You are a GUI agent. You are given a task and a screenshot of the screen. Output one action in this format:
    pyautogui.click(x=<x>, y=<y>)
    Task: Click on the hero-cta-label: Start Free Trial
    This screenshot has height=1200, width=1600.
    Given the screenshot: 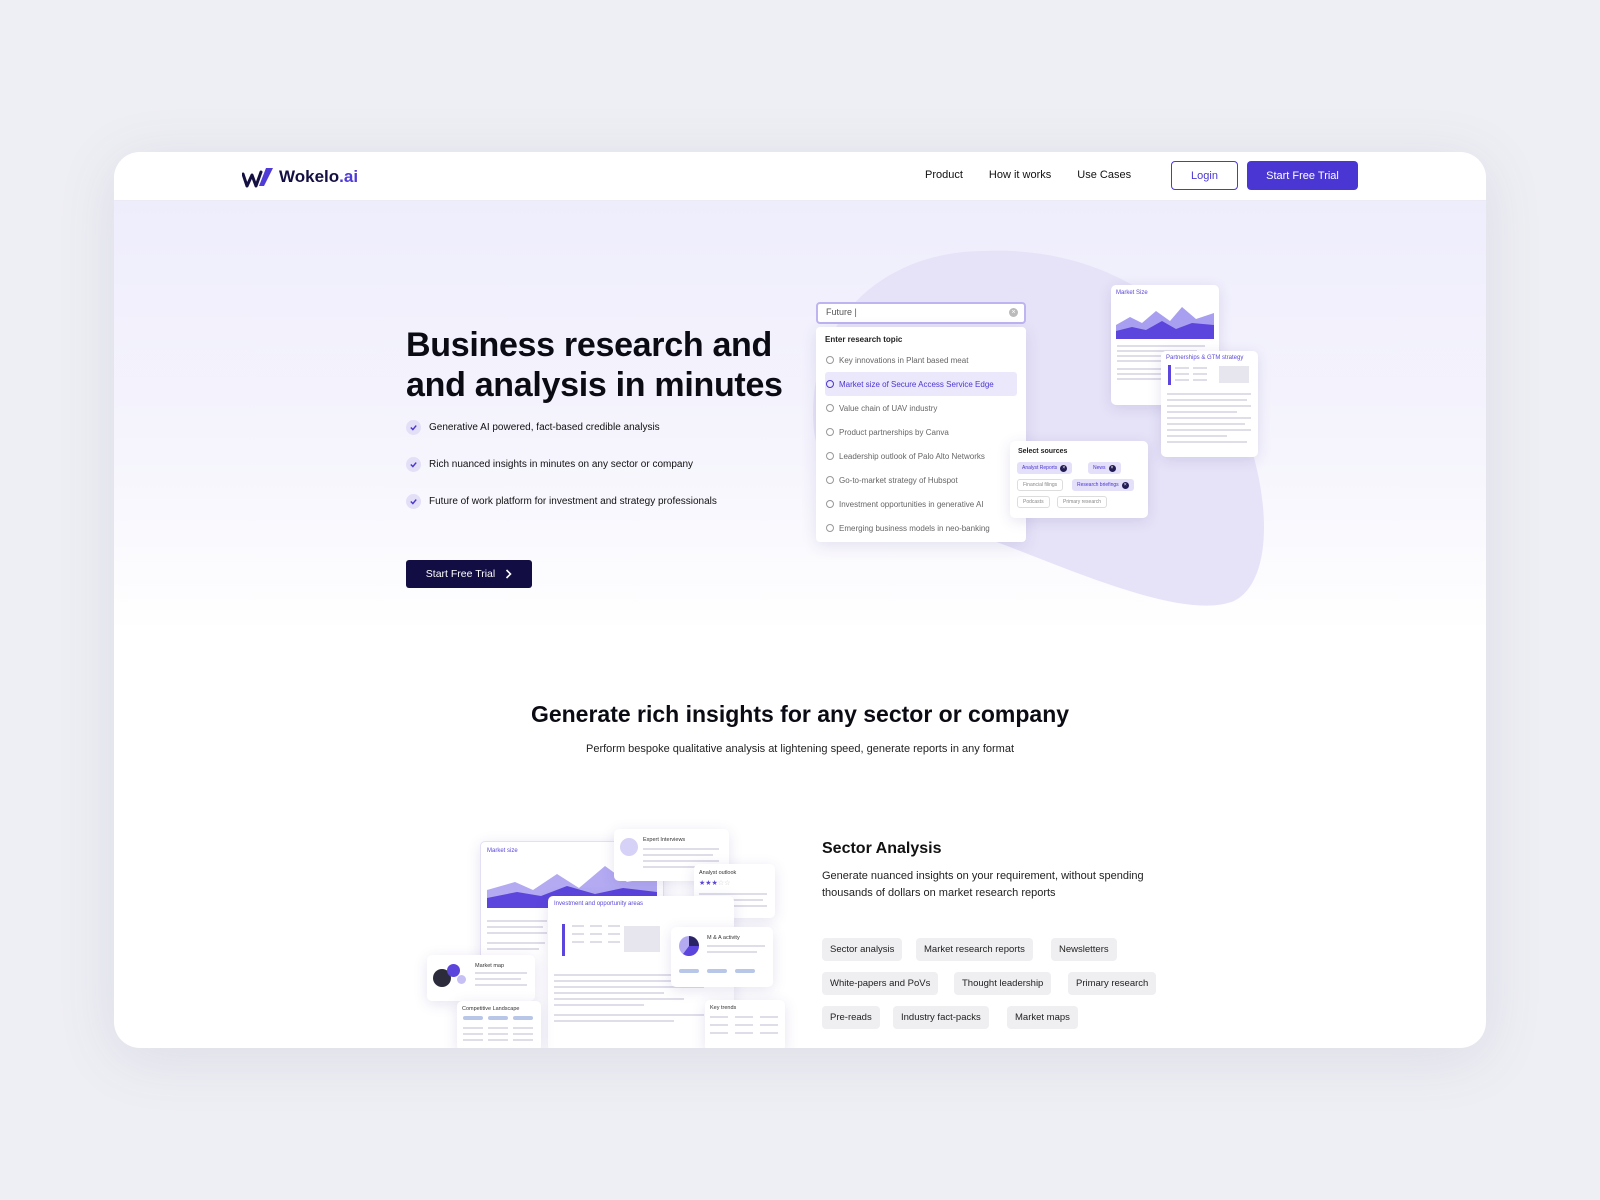 What is the action you would take?
    pyautogui.click(x=460, y=574)
    